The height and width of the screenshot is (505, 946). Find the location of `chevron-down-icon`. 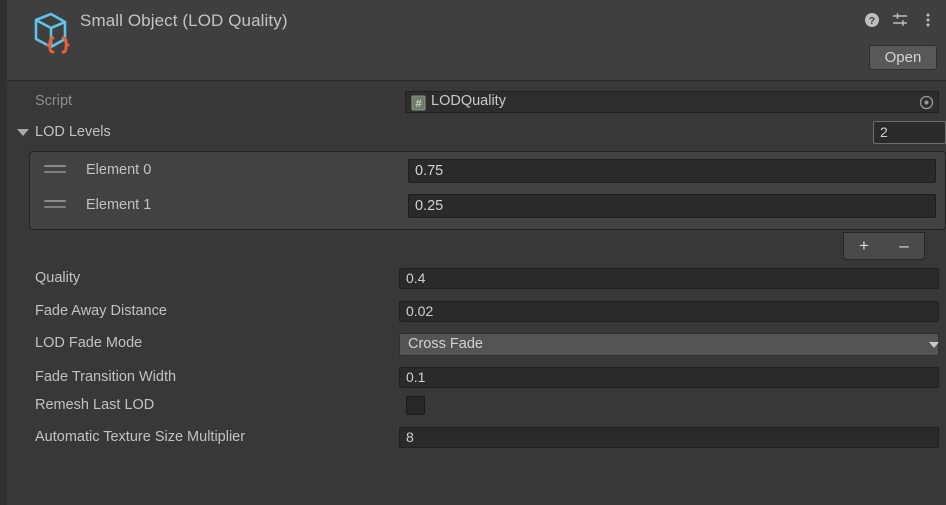

chevron-down-icon is located at coordinates (934, 345).